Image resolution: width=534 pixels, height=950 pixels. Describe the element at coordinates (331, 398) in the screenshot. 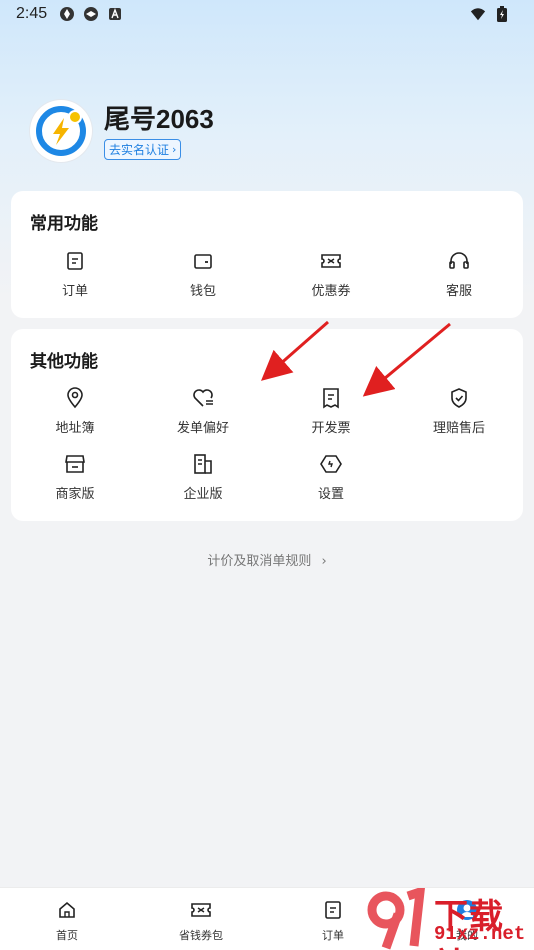

I see `invoice-icon` at that location.